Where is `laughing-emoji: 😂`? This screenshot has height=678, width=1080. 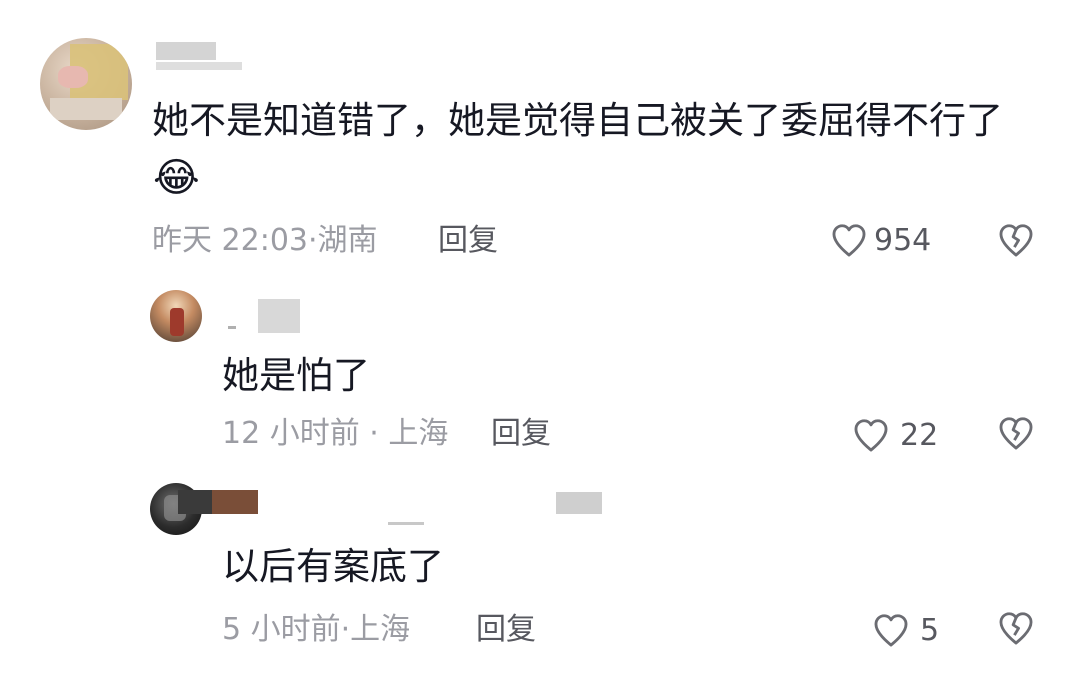 laughing-emoji: 😂 is located at coordinates (176, 178).